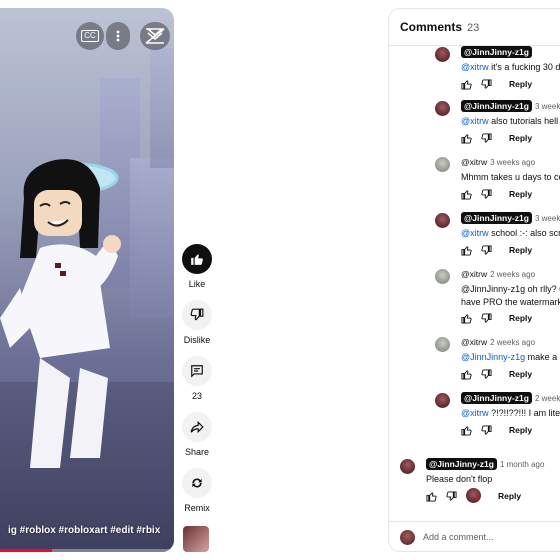 The height and width of the screenshot is (560, 560). Describe the element at coordinates (477, 499) in the screenshot. I see `heart-icon: ♥` at that location.